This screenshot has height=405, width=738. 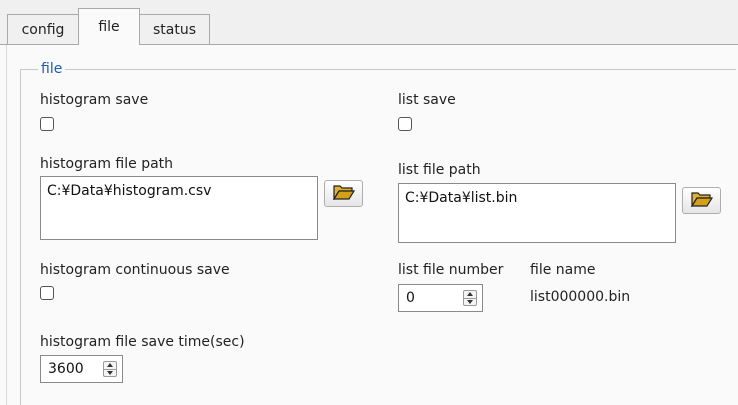 I want to click on tab-config-label: config, so click(x=43, y=29).